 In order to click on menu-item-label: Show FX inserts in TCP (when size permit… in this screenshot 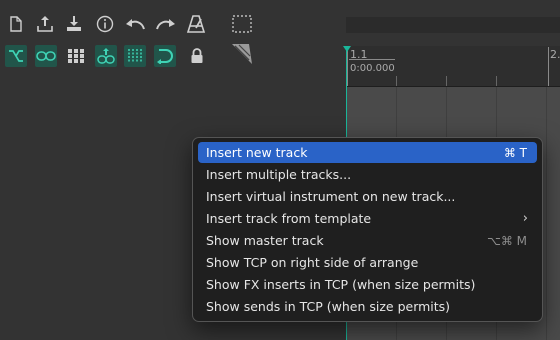, I will do `click(341, 284)`.